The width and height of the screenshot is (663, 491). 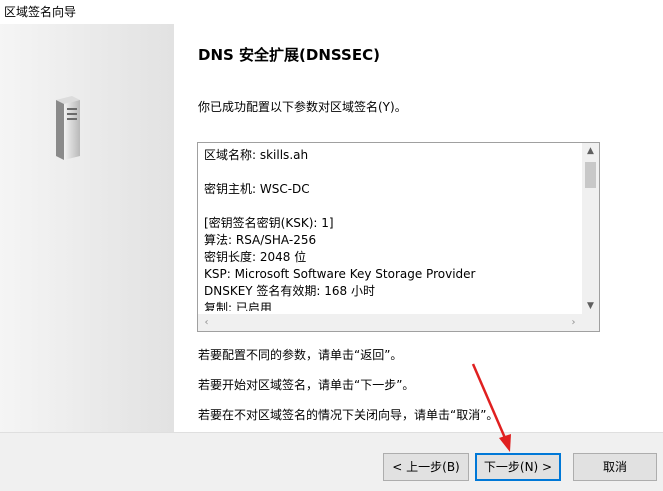 I want to click on summary-line: 算法: RSA/SHA-256, so click(x=260, y=240).